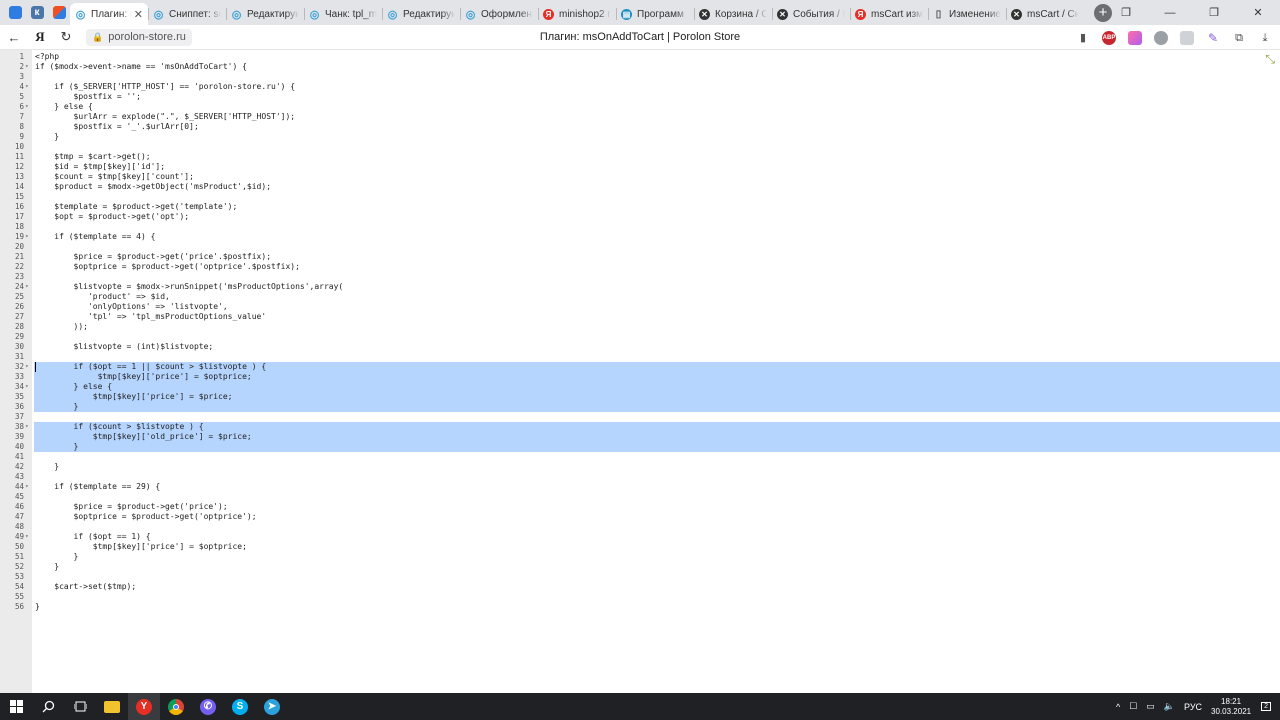  Describe the element at coordinates (14, 37) in the screenshot. I see `back-arrow-icon: ←` at that location.